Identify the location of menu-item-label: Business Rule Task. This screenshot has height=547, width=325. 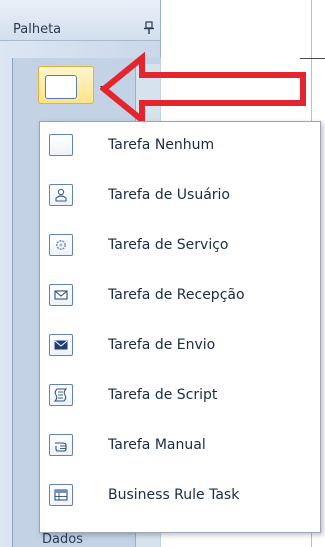
(174, 495).